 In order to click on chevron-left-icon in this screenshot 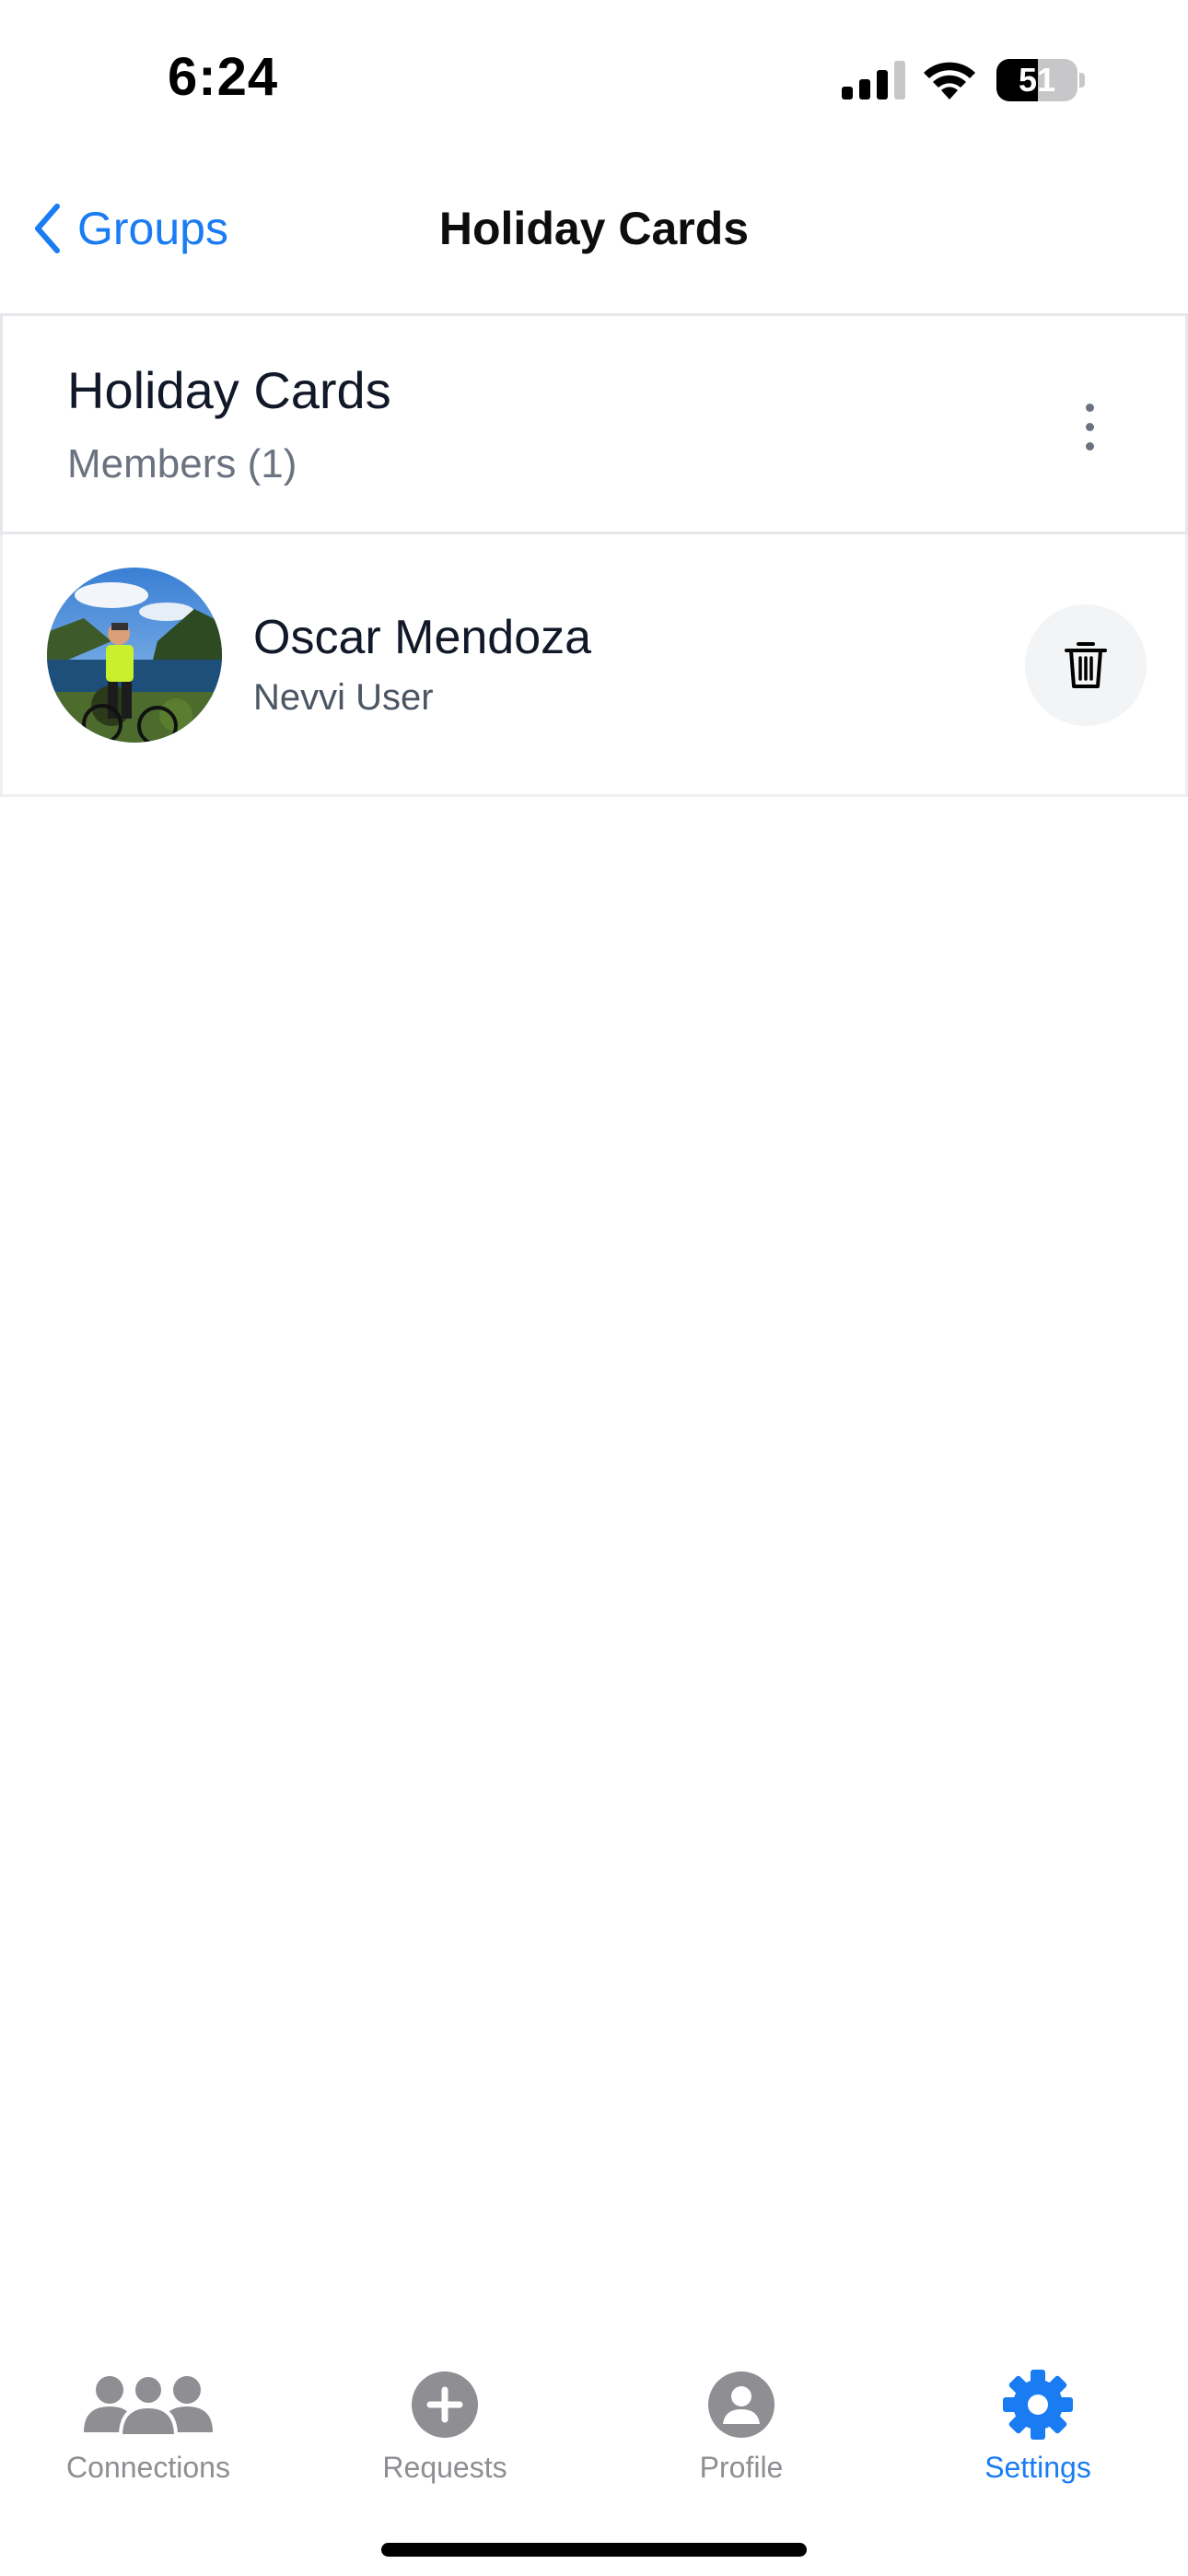, I will do `click(47, 228)`.